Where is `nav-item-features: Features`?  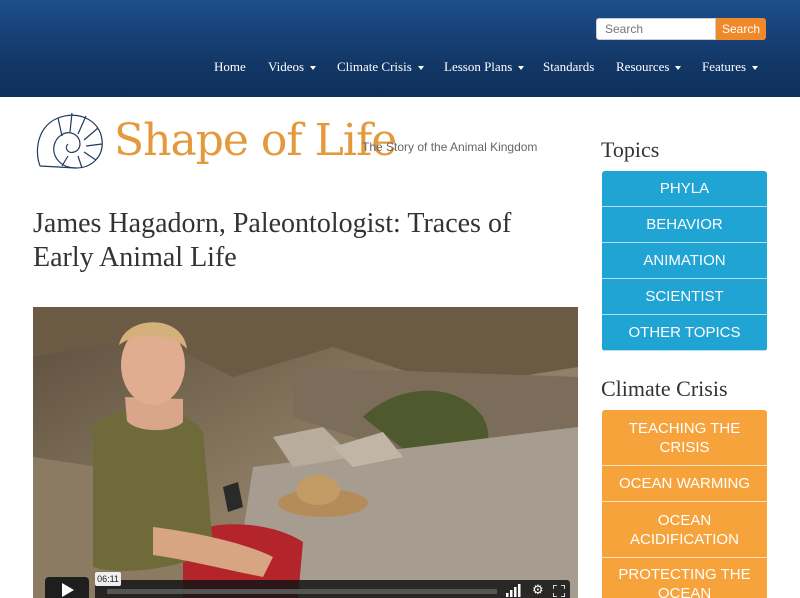
nav-item-features: Features is located at coordinates (730, 67).